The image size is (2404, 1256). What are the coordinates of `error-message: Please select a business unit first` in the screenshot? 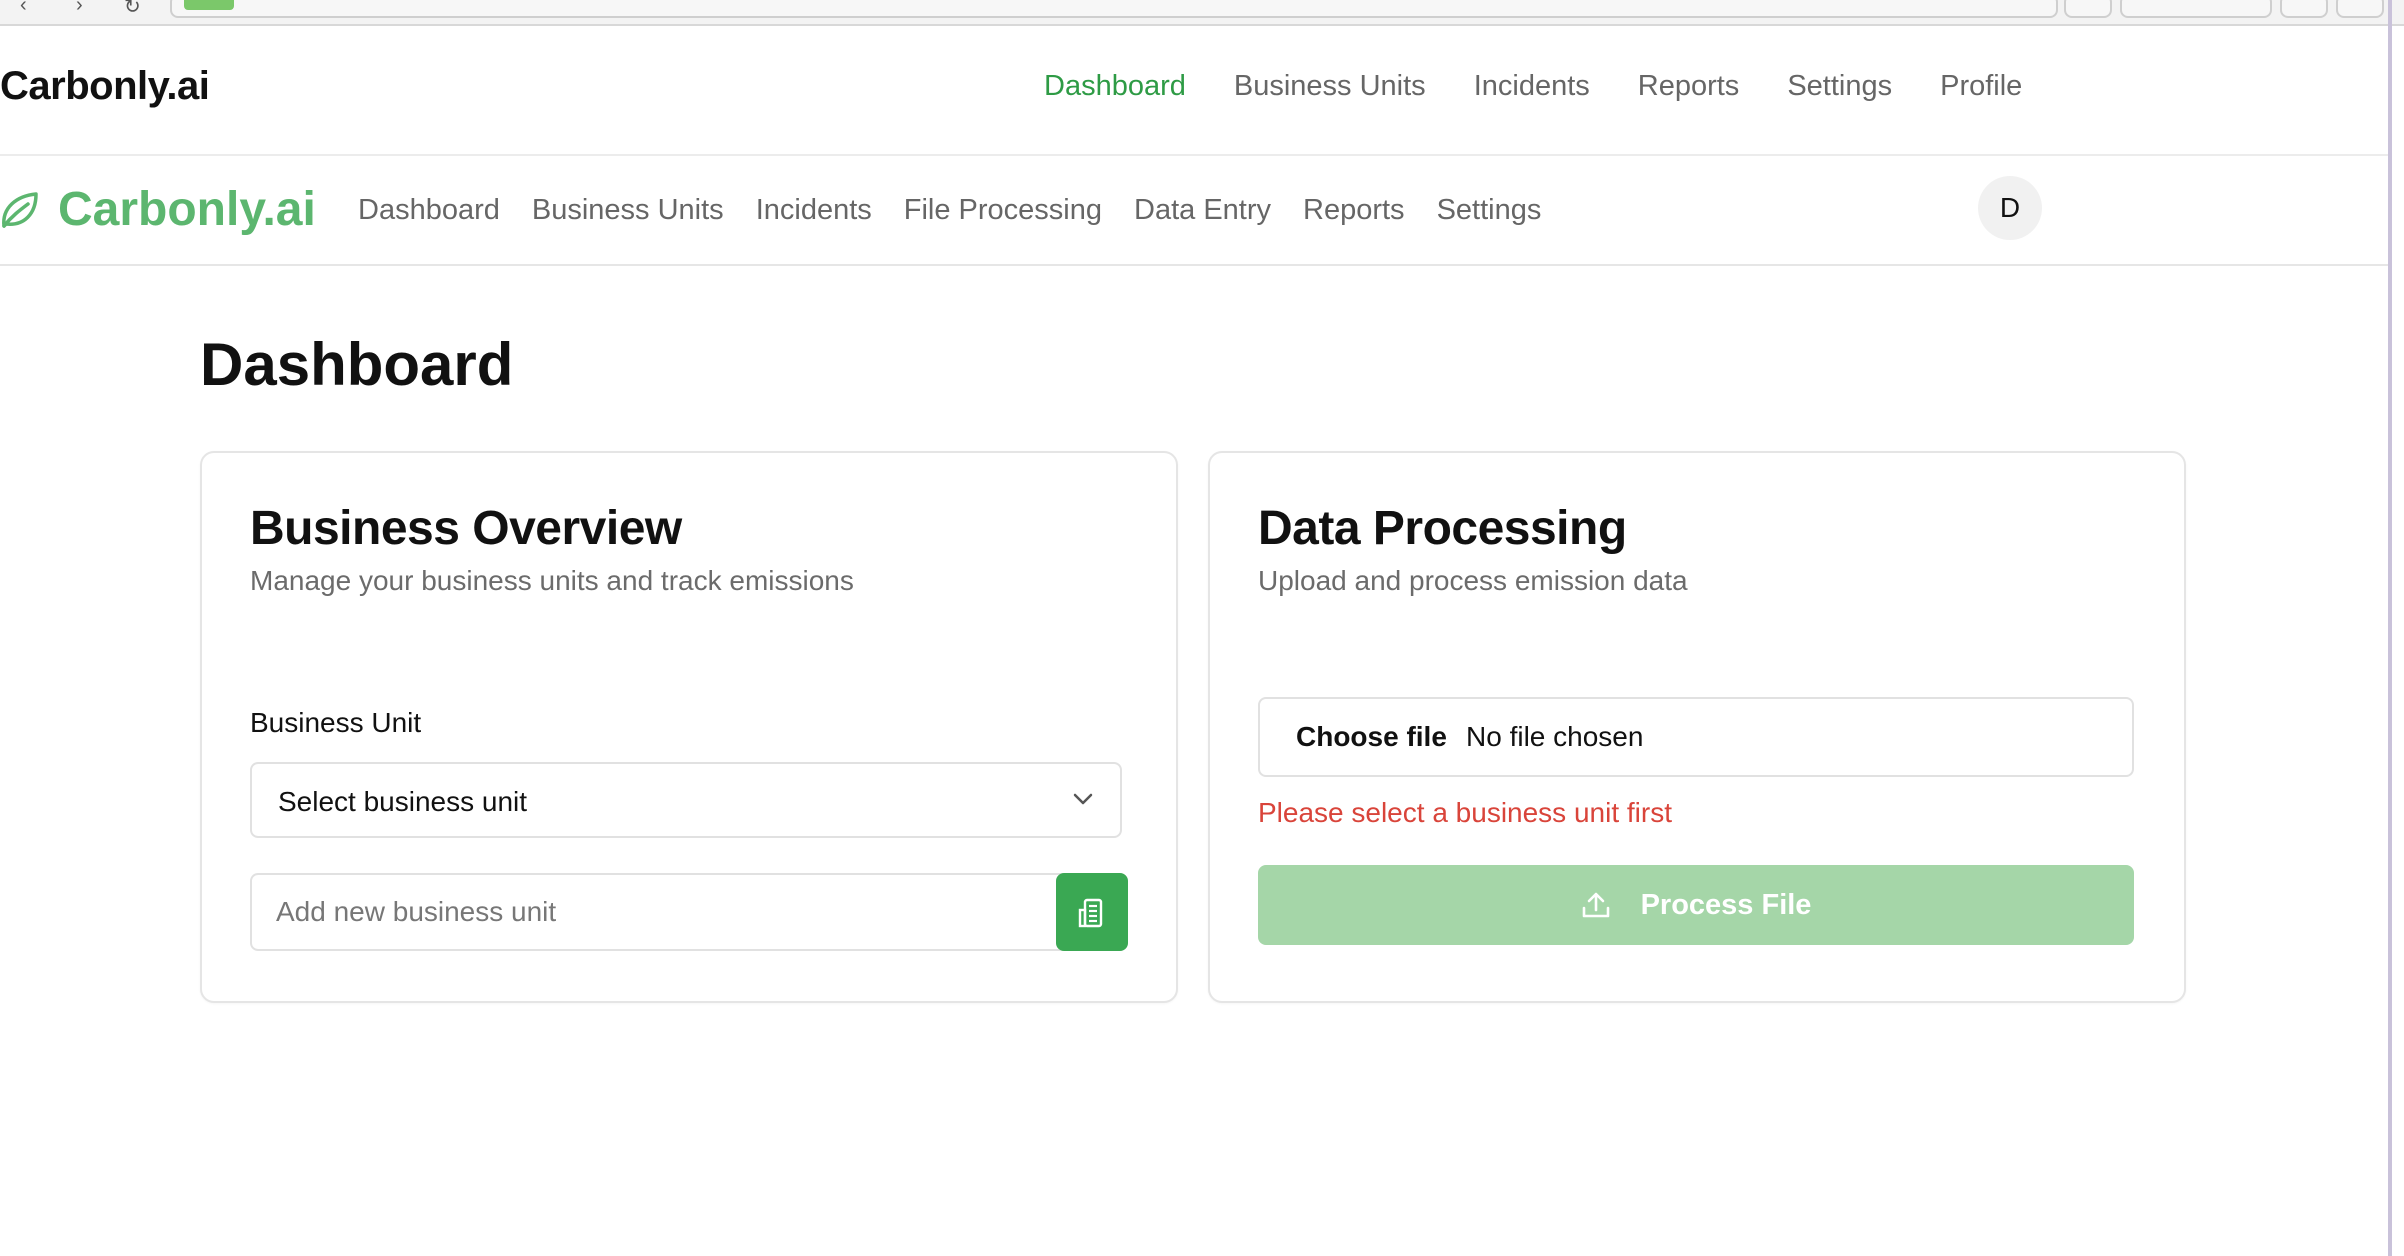 It's located at (1465, 812).